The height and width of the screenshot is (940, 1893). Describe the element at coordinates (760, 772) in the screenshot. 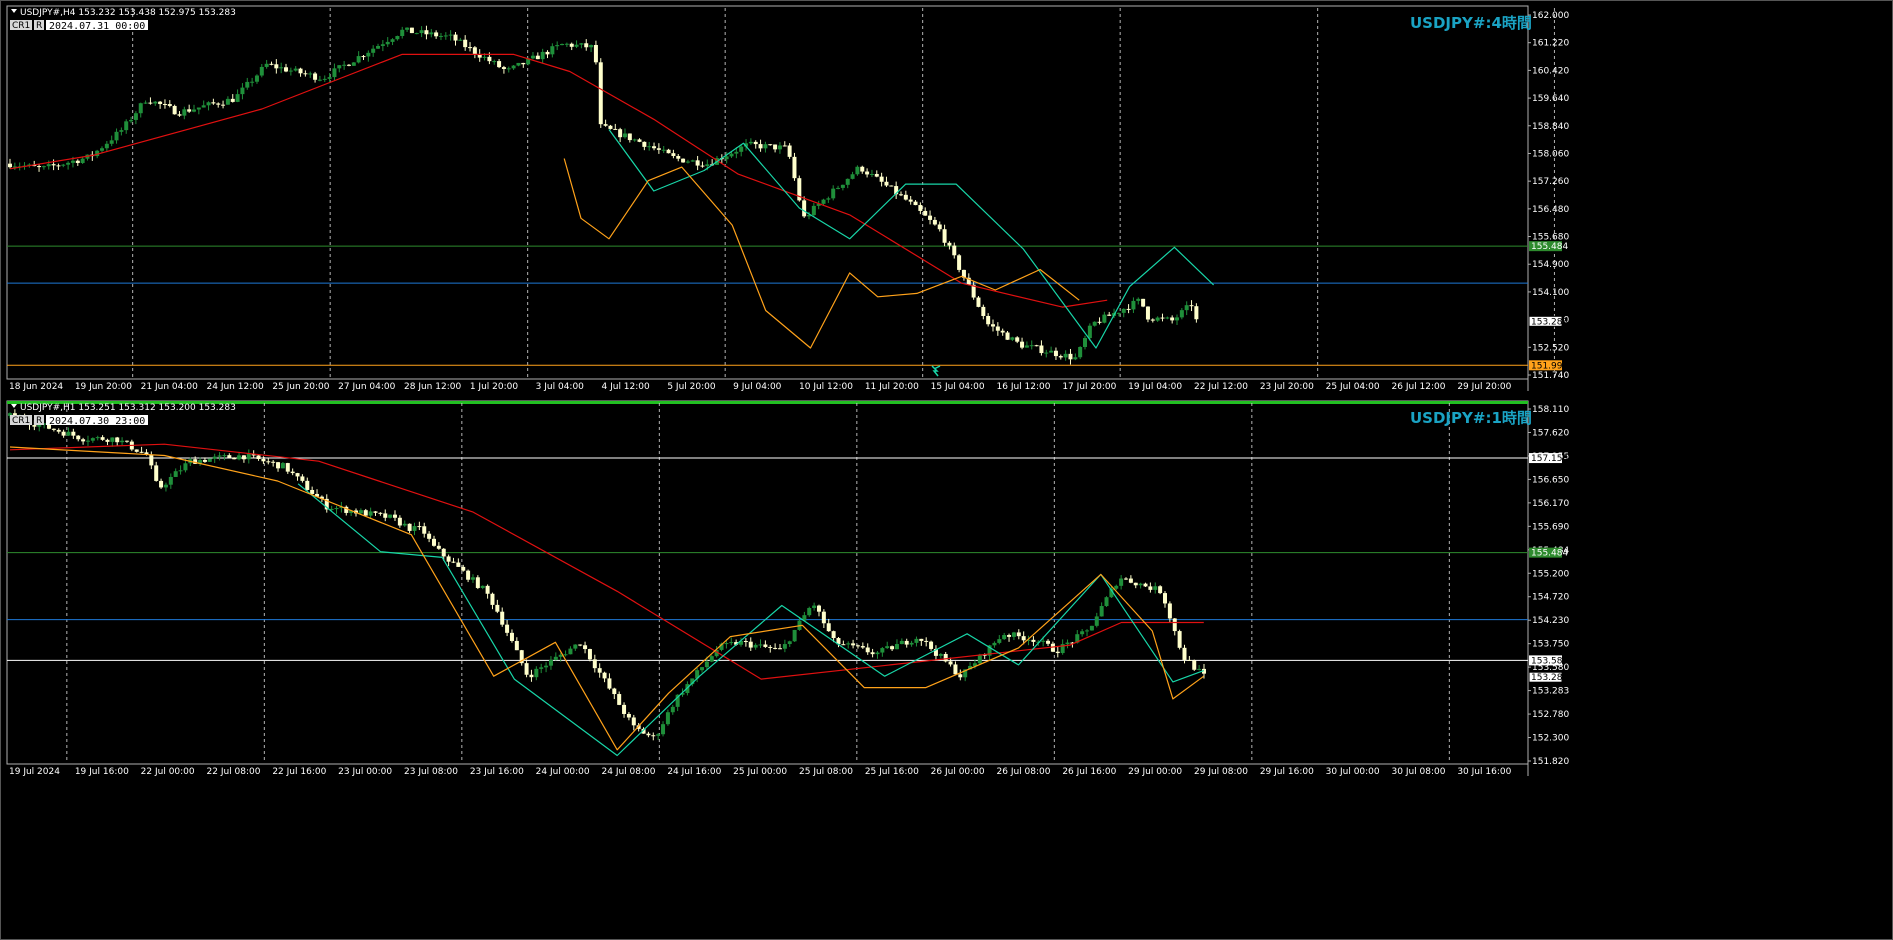

I see `x-tick-label: 25 Jul 00:00` at that location.